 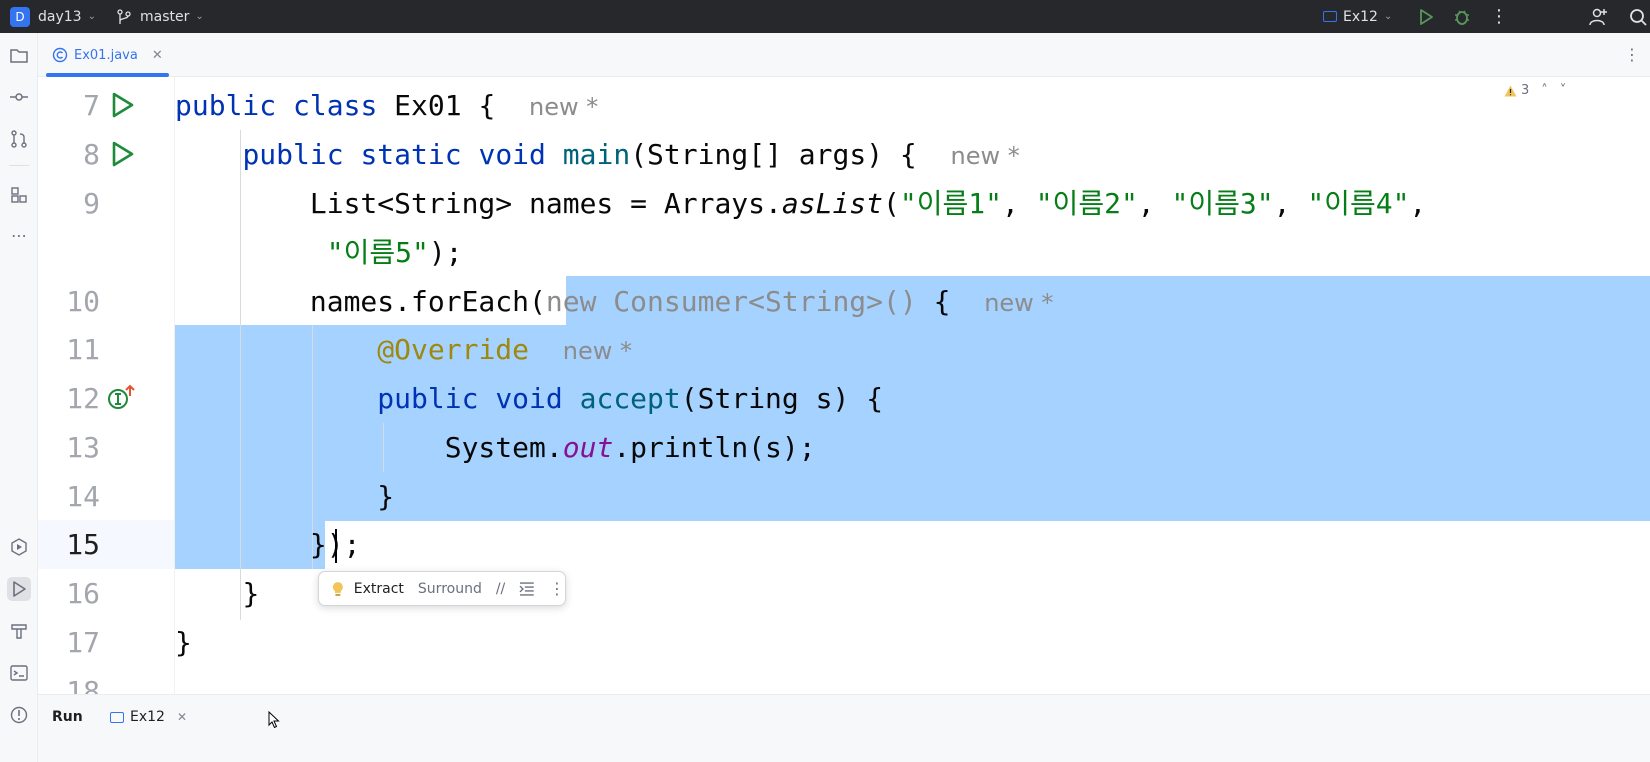 What do you see at coordinates (83, 544) in the screenshot?
I see `line-number-current: 15` at bounding box center [83, 544].